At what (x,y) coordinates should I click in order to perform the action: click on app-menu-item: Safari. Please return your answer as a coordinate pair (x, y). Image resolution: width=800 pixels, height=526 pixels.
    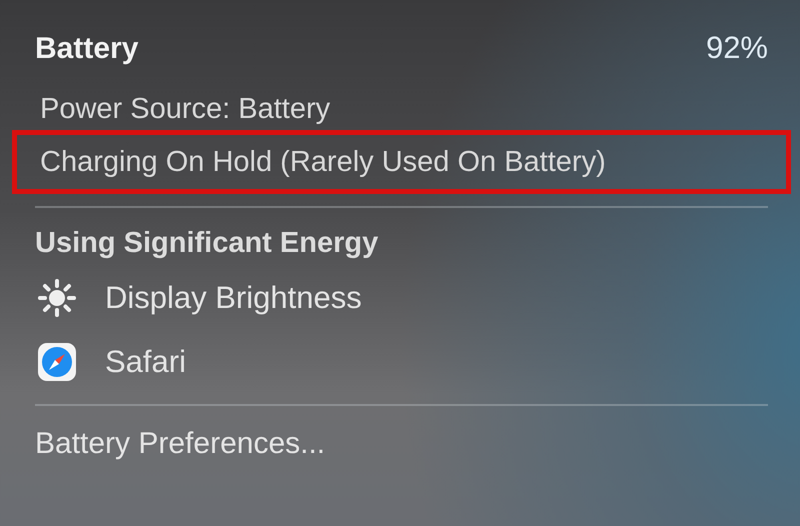
    Looking at the image, I should click on (145, 362).